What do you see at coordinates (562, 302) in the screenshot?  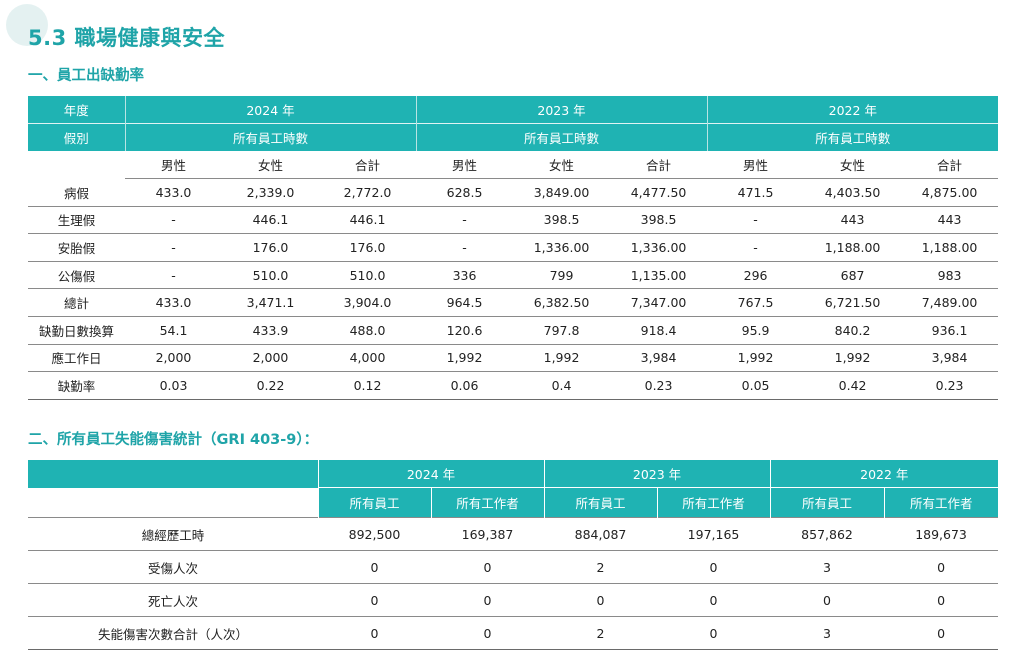 I see `table-cell: 6,382.50` at bounding box center [562, 302].